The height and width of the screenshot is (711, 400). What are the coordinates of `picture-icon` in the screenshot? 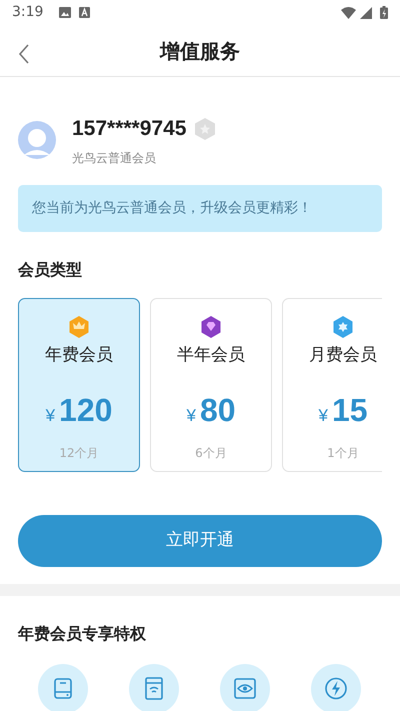 It's located at (65, 12).